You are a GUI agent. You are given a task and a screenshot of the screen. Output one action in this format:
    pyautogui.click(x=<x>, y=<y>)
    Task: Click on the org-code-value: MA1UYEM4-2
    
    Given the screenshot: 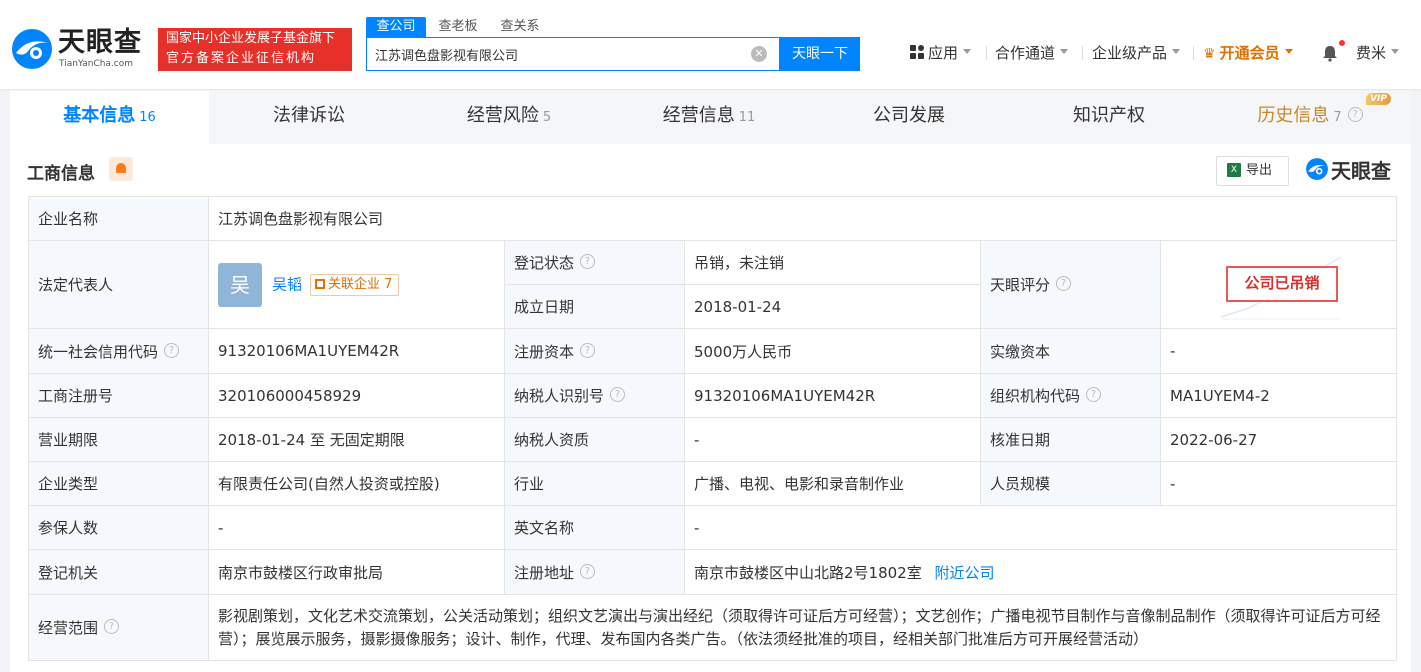 What is the action you would take?
    pyautogui.click(x=1278, y=395)
    